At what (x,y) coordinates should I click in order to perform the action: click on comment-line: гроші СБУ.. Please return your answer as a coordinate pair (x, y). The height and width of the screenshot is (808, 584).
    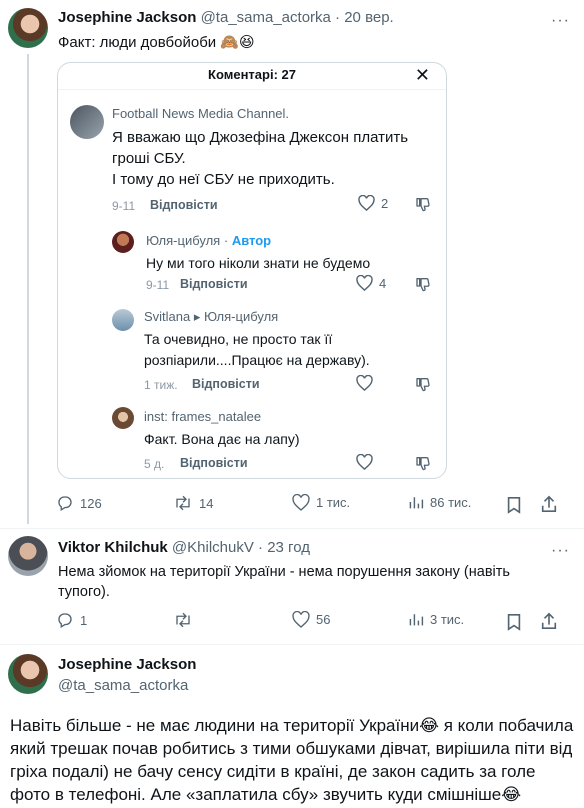
    Looking at the image, I should click on (149, 158).